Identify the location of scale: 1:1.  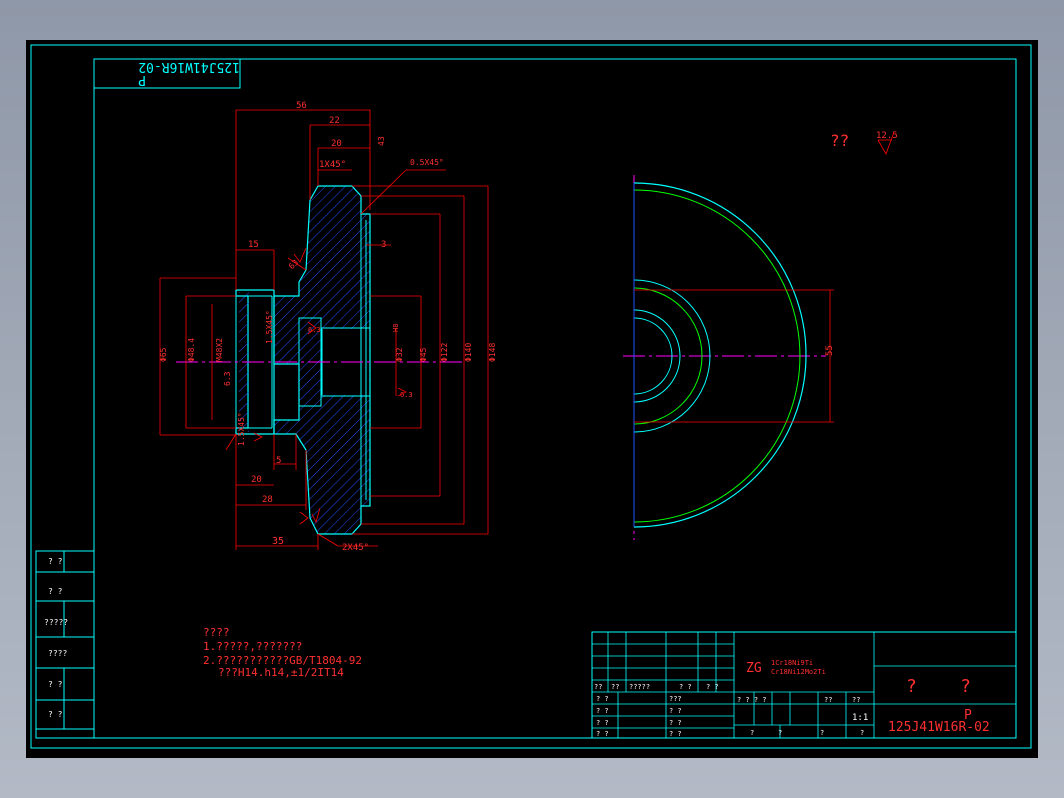
(860, 718).